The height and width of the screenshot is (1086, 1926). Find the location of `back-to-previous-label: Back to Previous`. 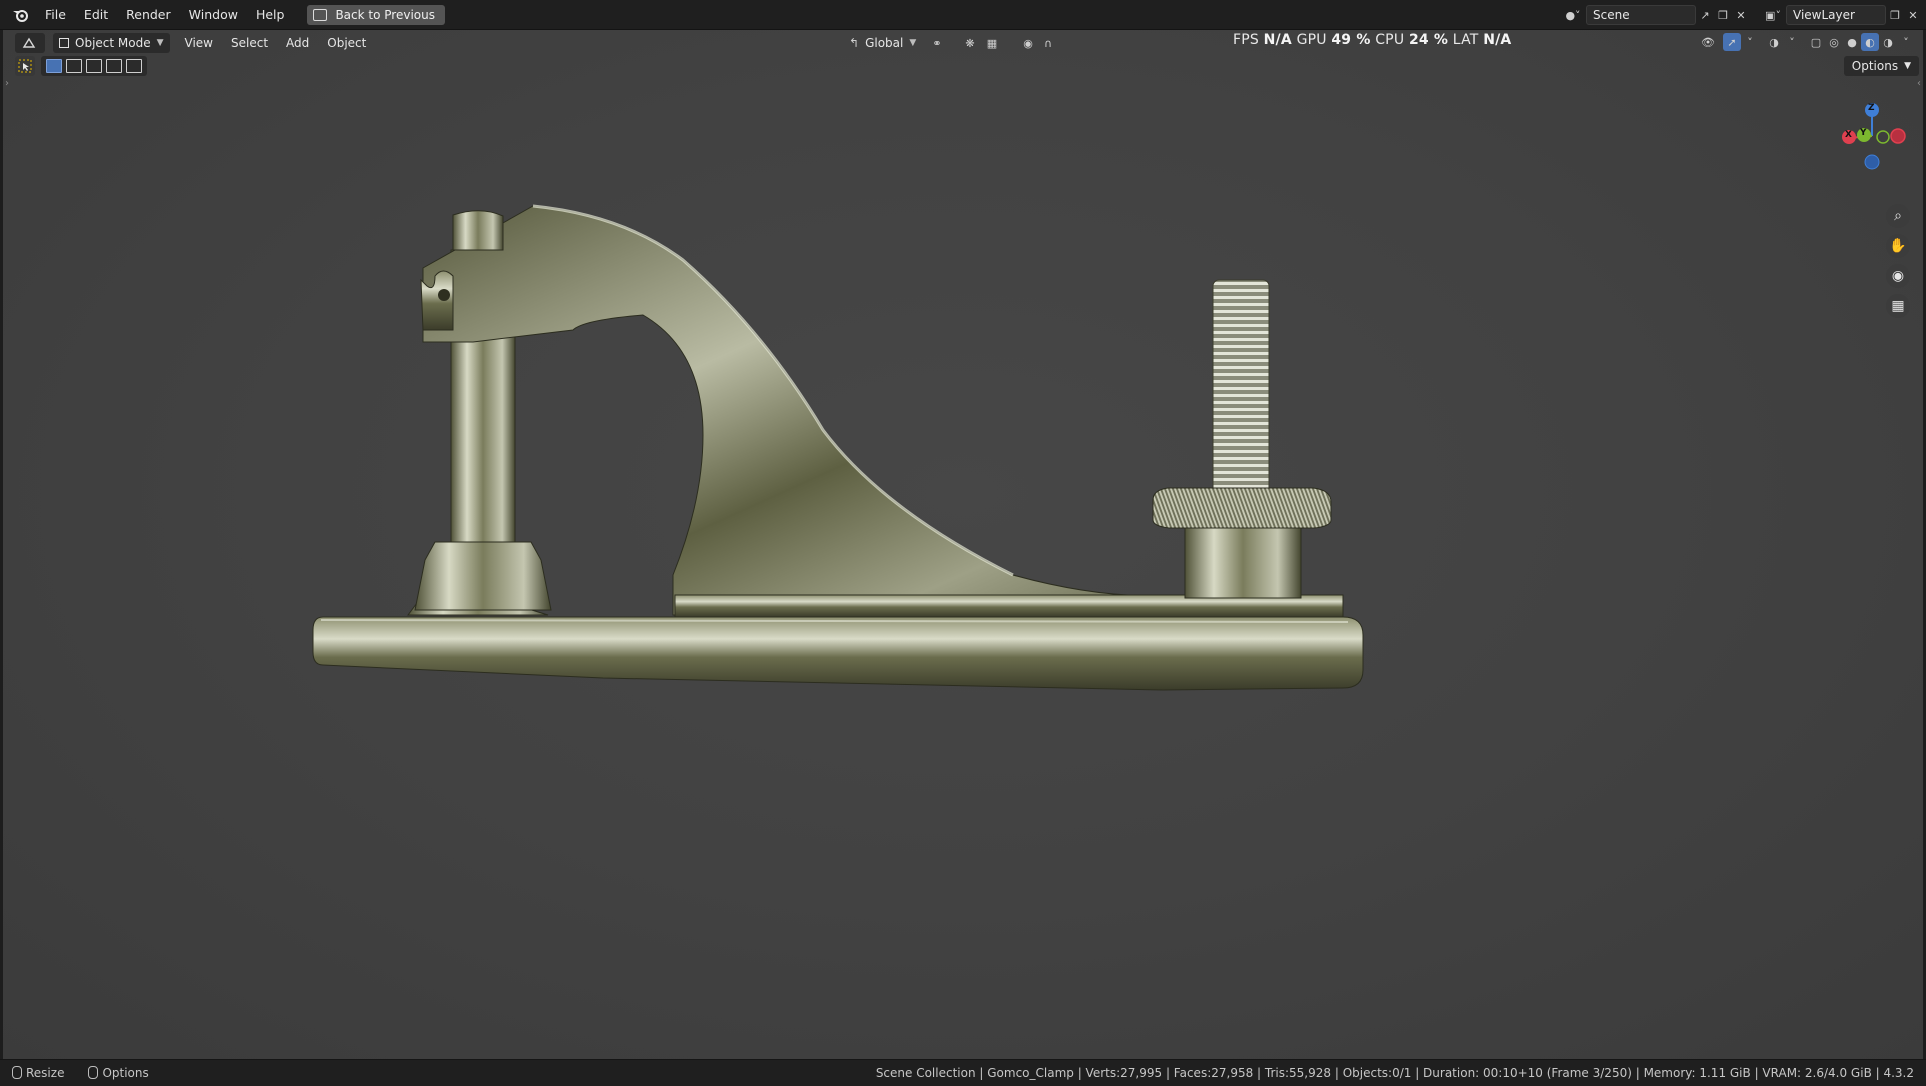

back-to-previous-label: Back to Previous is located at coordinates (385, 14).